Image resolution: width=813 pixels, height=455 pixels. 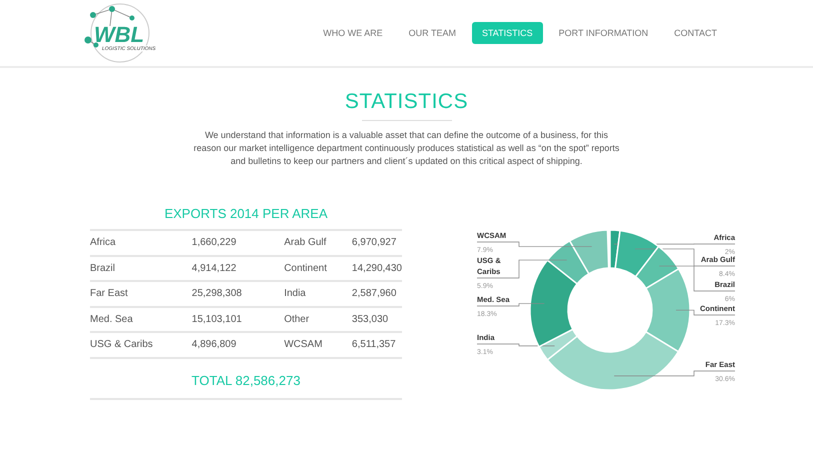 What do you see at coordinates (238, 319) in the screenshot?
I see `table-cell: 15,103,101` at bounding box center [238, 319].